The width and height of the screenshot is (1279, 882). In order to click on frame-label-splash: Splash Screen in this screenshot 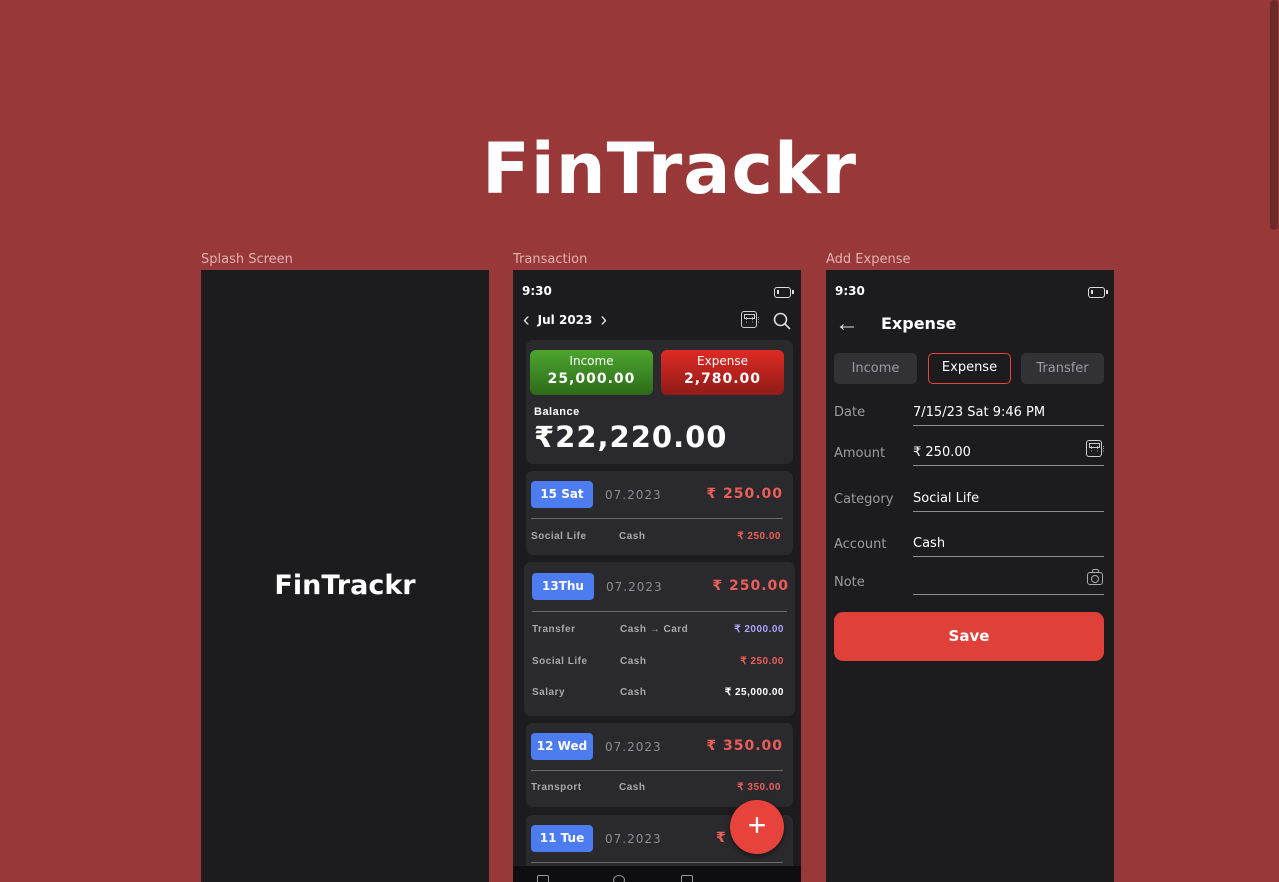, I will do `click(247, 259)`.